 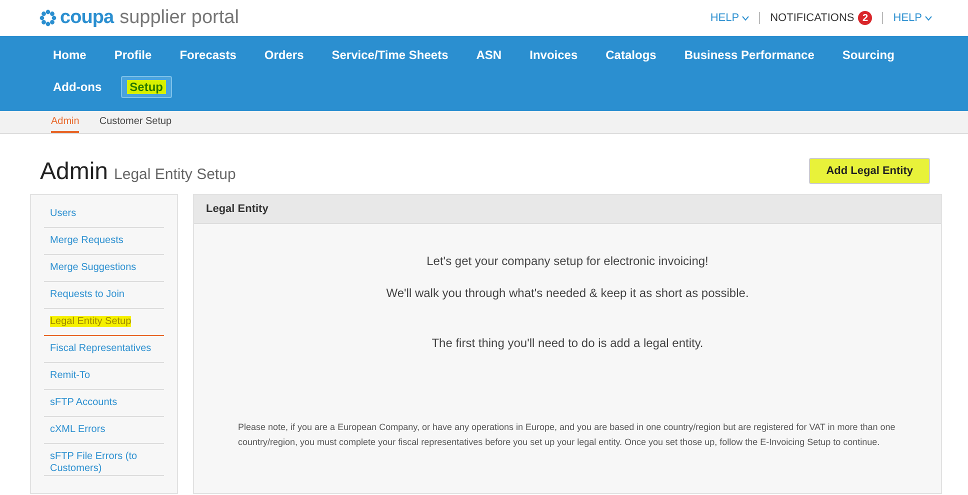 What do you see at coordinates (175, 175) in the screenshot?
I see `page-subtitle: Legal Entity Setup` at bounding box center [175, 175].